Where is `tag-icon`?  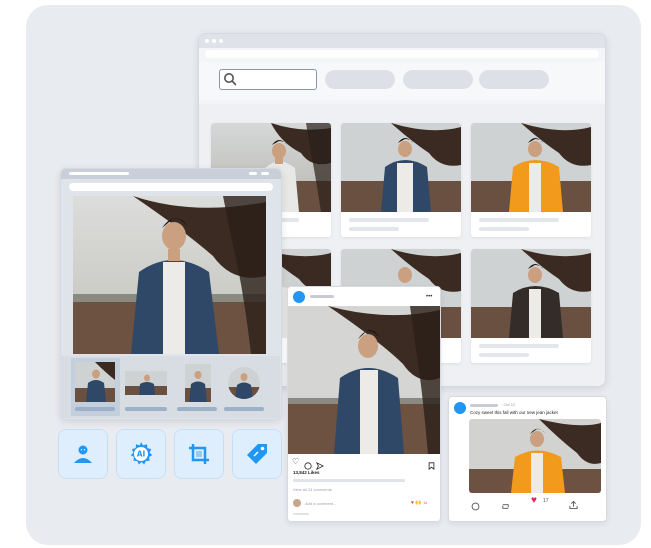 tag-icon is located at coordinates (257, 454).